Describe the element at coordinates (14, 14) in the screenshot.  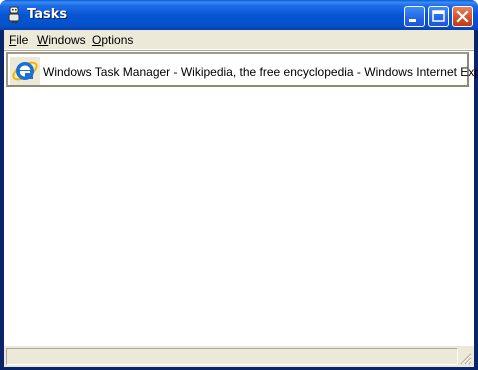
I see `tasks-app-icon` at that location.